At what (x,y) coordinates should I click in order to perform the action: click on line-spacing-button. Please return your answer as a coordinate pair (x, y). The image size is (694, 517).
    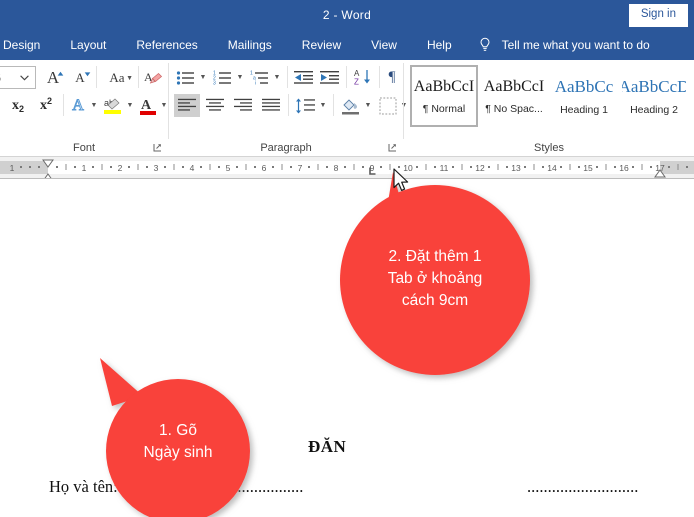
    Looking at the image, I should click on (305, 105).